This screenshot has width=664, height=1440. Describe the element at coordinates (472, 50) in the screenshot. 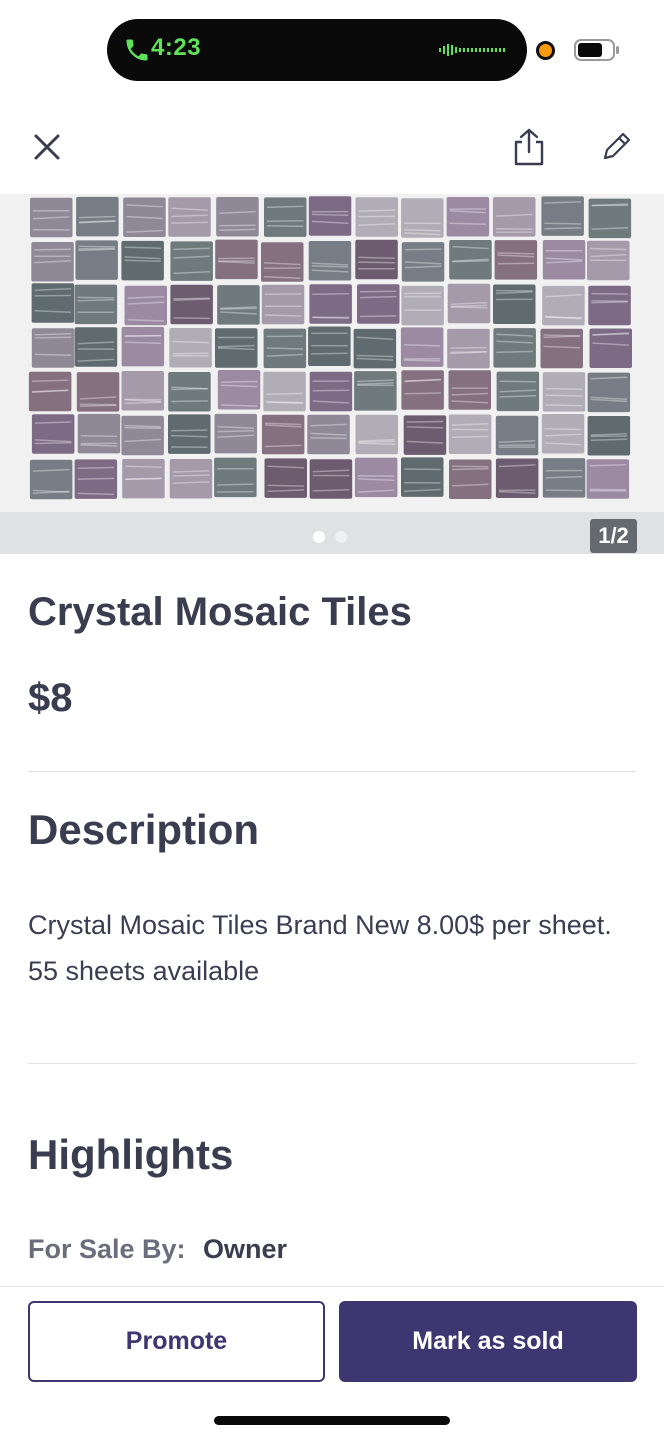

I see `waveform-icon` at that location.